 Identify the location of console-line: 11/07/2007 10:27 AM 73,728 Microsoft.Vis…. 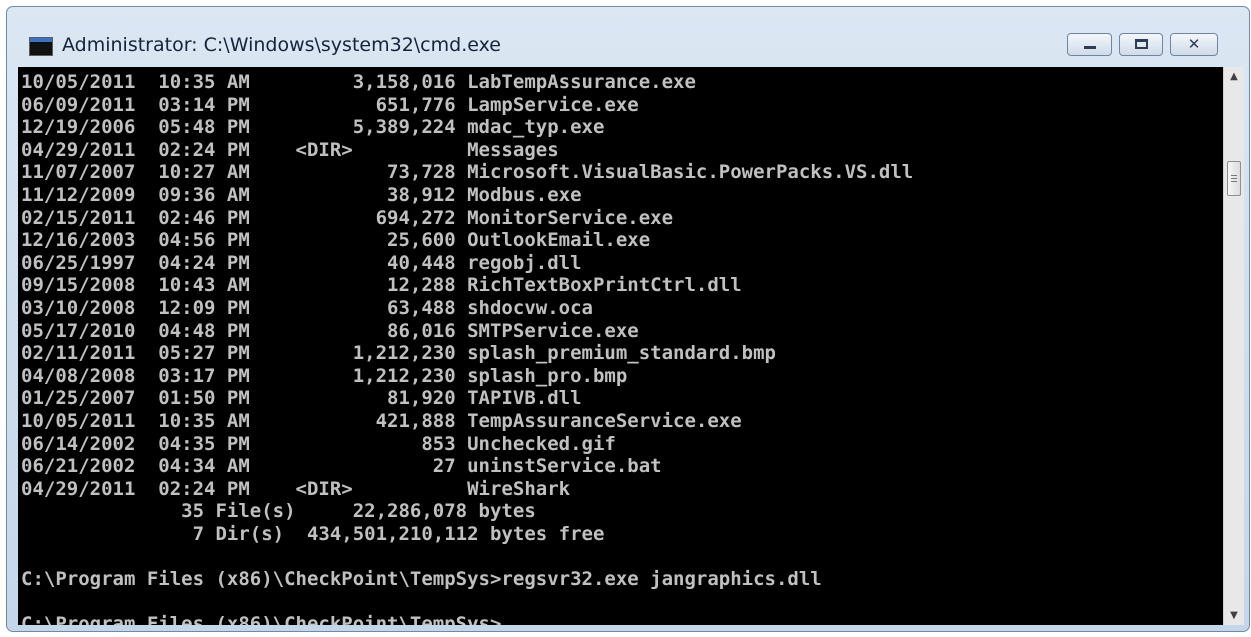
(467, 172).